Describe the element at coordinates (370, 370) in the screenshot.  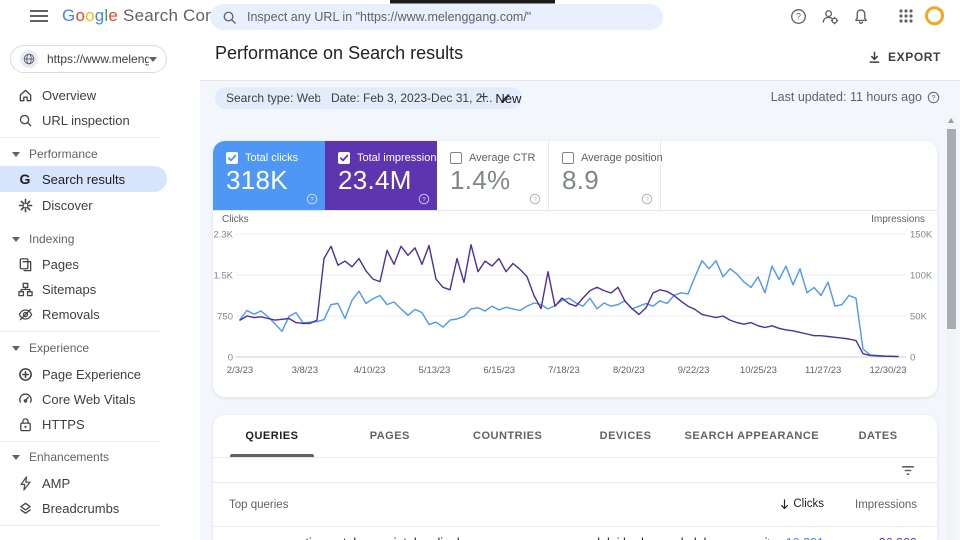
I see `svg-text: 4/10/23` at that location.